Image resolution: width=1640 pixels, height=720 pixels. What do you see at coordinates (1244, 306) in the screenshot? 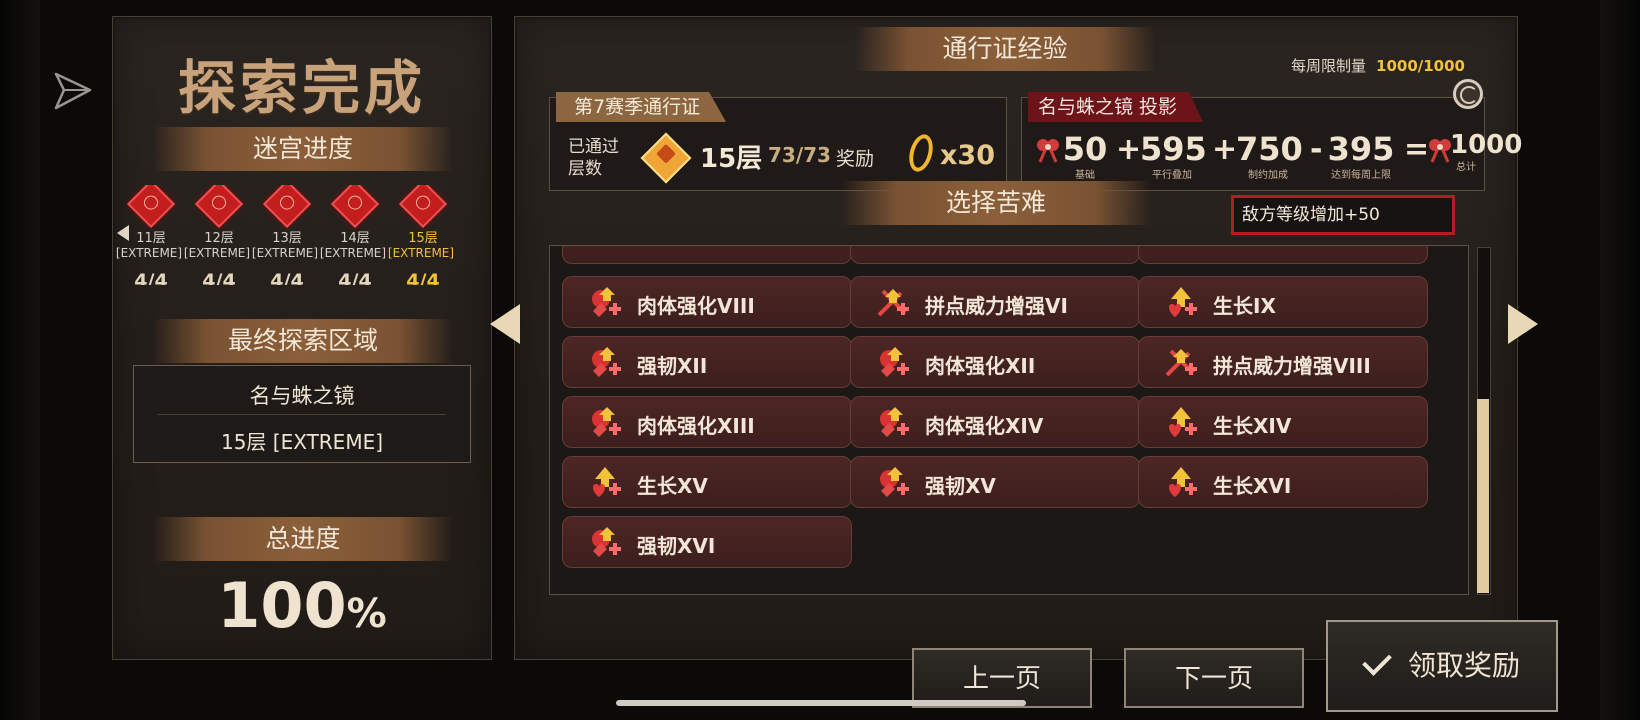
I see `hardship-card-label: 生长IX` at bounding box center [1244, 306].